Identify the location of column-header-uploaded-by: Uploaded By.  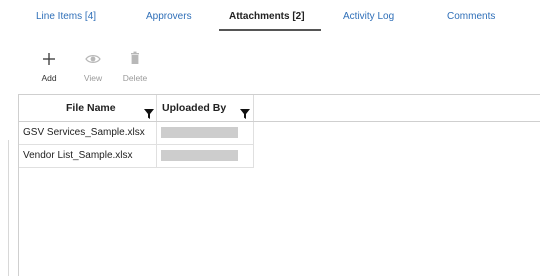
(205, 108).